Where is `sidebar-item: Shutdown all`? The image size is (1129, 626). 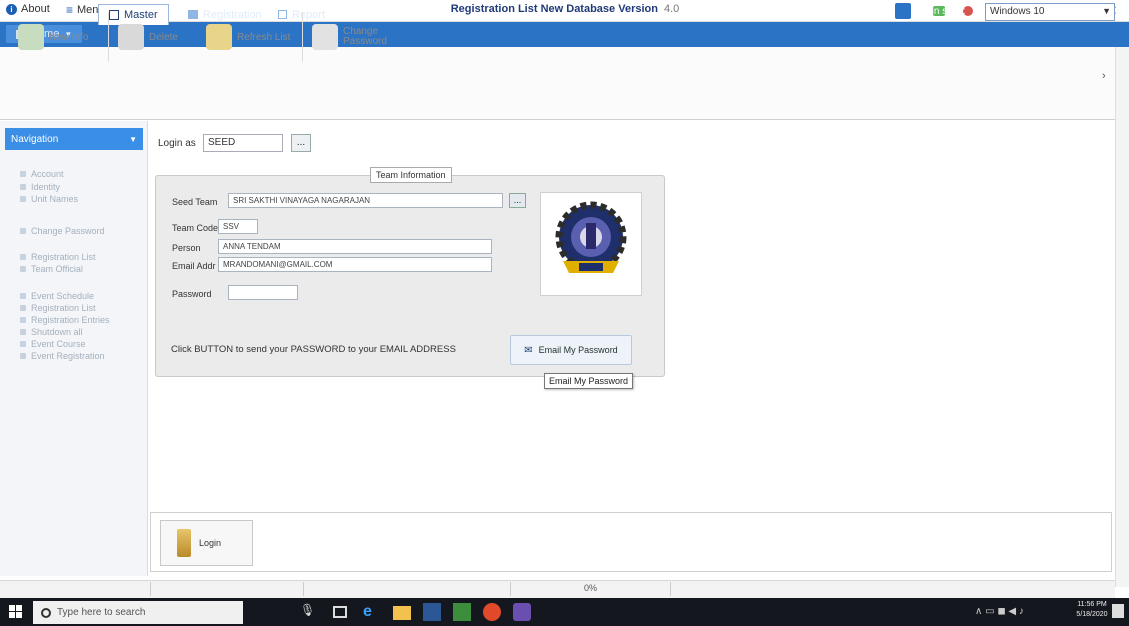 sidebar-item: Shutdown all is located at coordinates (51, 331).